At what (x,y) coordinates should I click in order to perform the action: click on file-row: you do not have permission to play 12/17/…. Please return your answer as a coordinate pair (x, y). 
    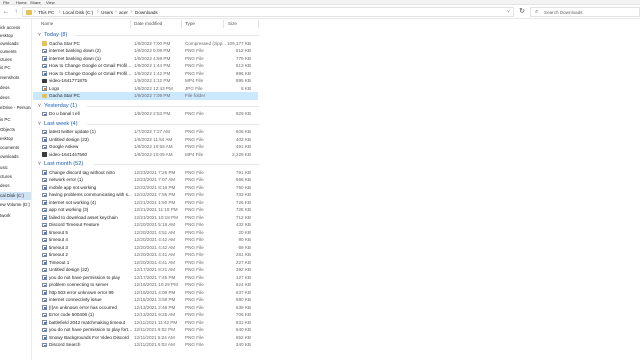
    Looking at the image, I should click on (145, 278).